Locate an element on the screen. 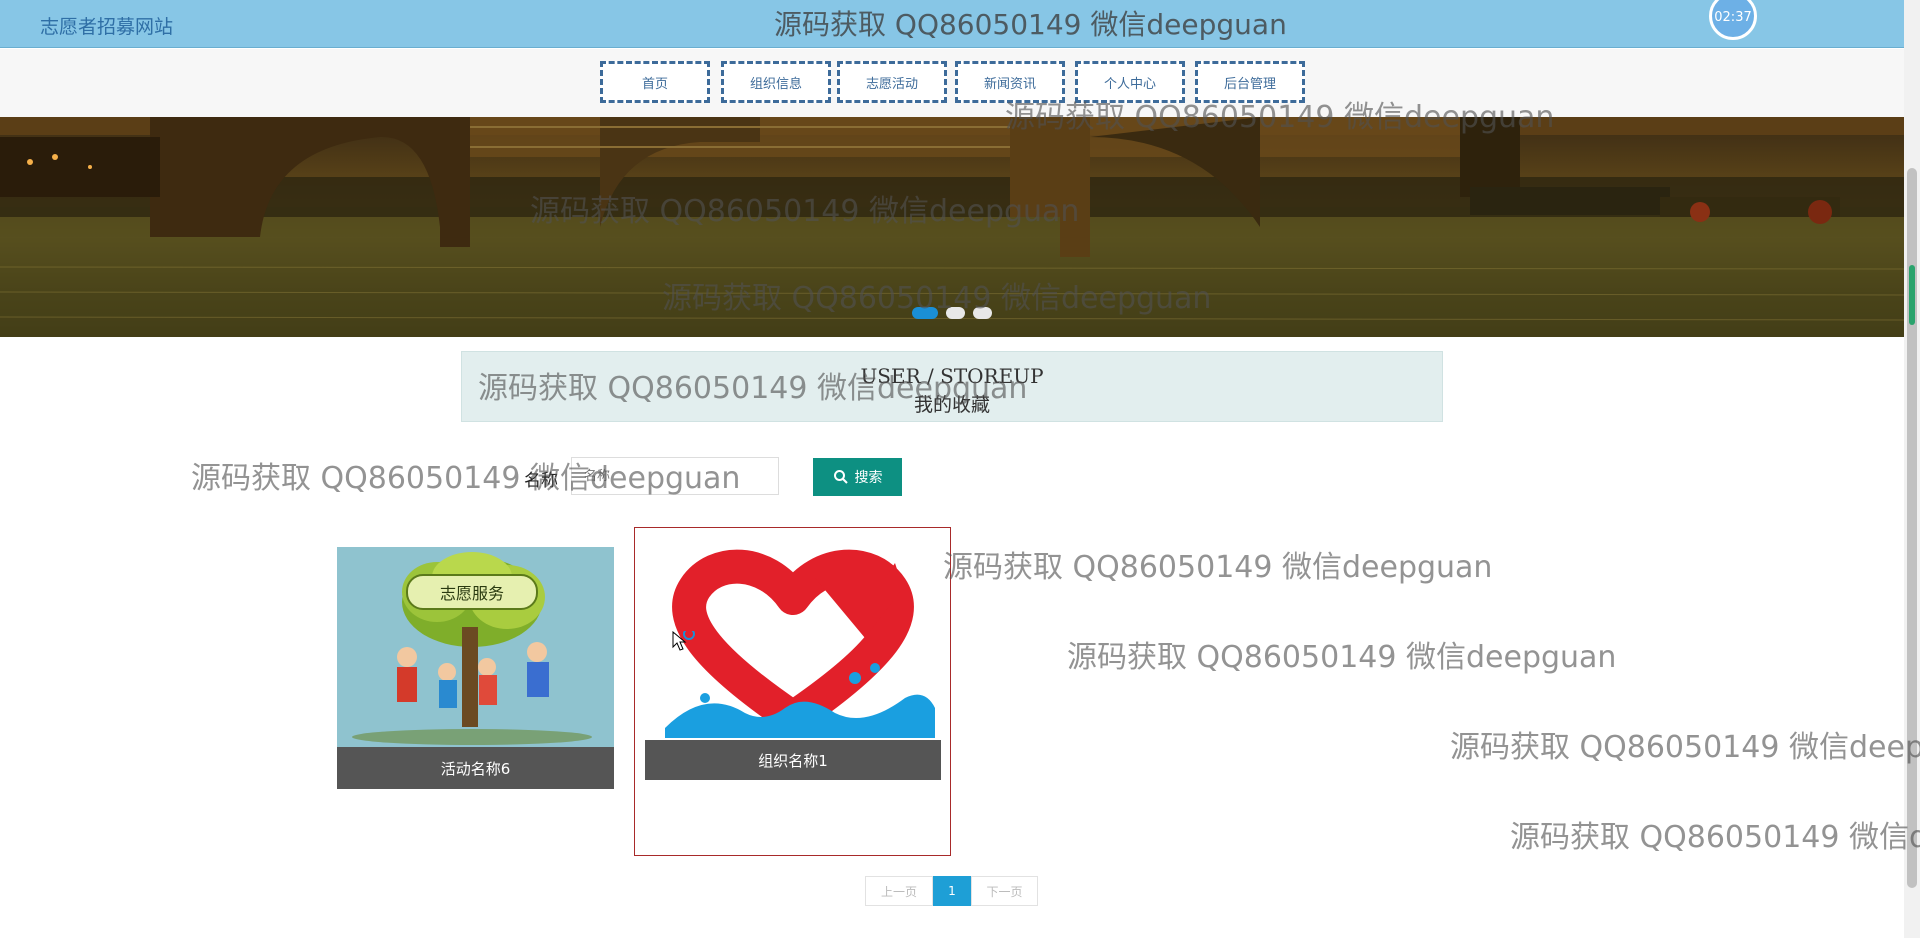  card-caption-organization: 组织名称1 is located at coordinates (793, 760).